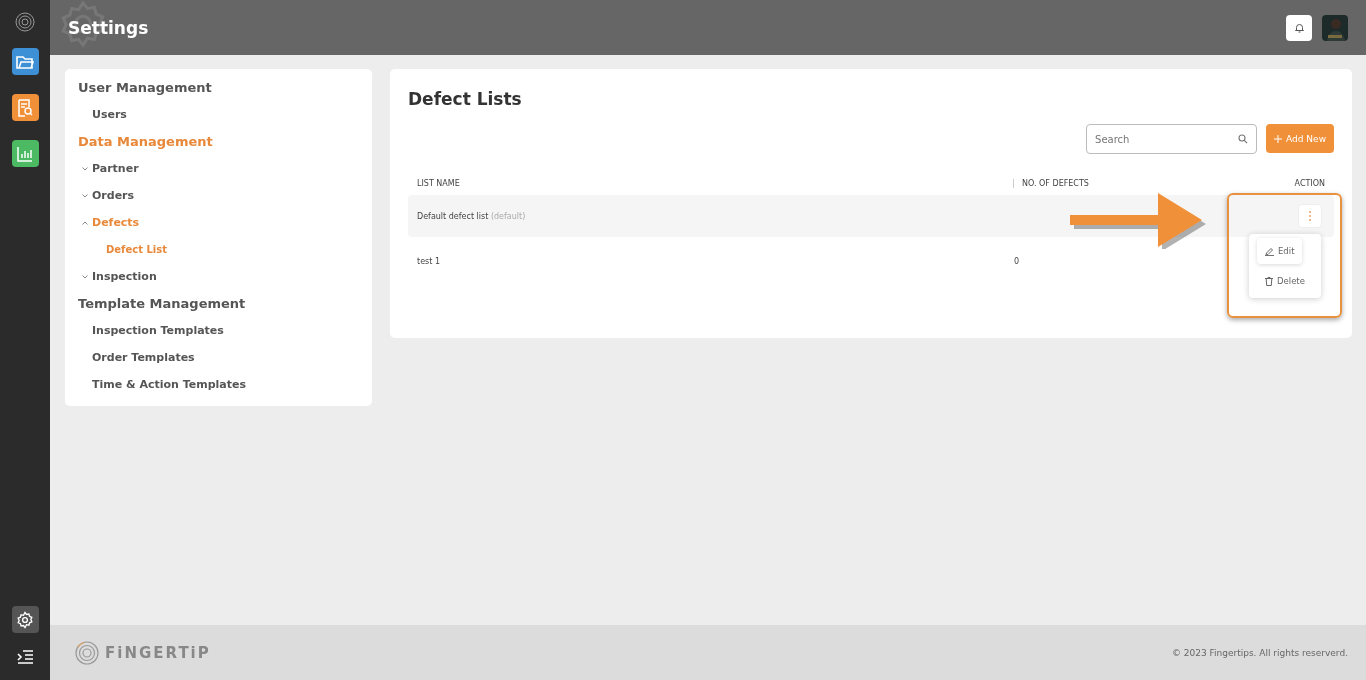 The image size is (1366, 680). What do you see at coordinates (108, 168) in the screenshot?
I see `nav-item: Partner` at bounding box center [108, 168].